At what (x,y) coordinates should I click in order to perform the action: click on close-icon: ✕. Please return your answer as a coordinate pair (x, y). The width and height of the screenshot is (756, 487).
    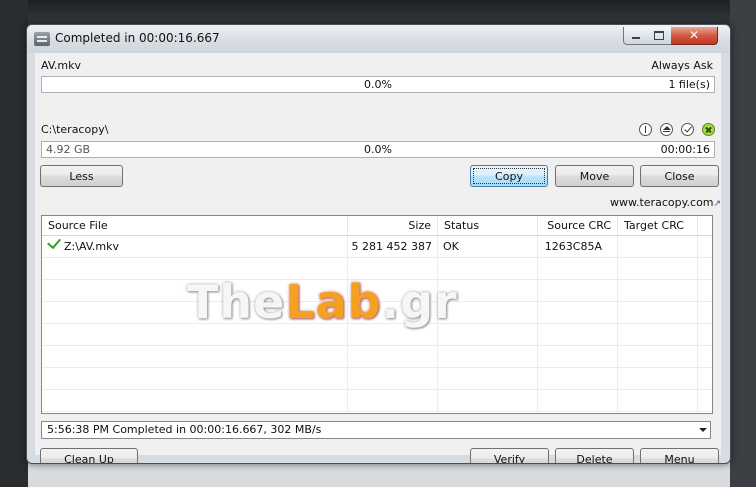
    Looking at the image, I should click on (694, 35).